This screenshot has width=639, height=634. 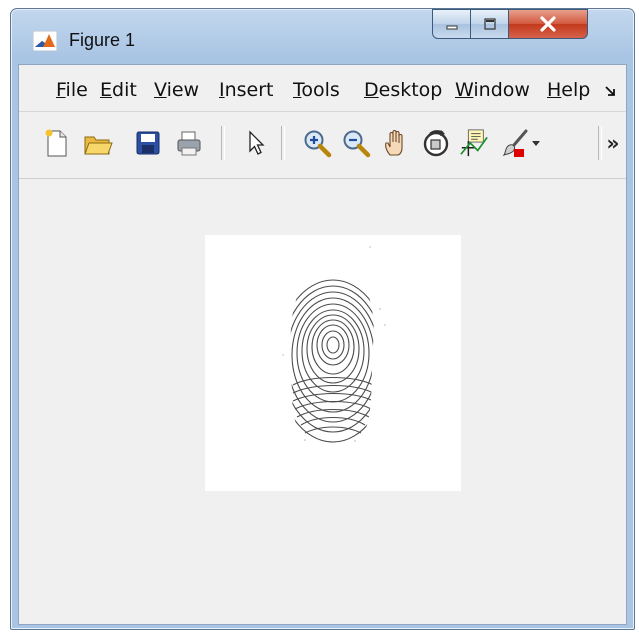 I want to click on data-cursor-icon, so click(x=474, y=143).